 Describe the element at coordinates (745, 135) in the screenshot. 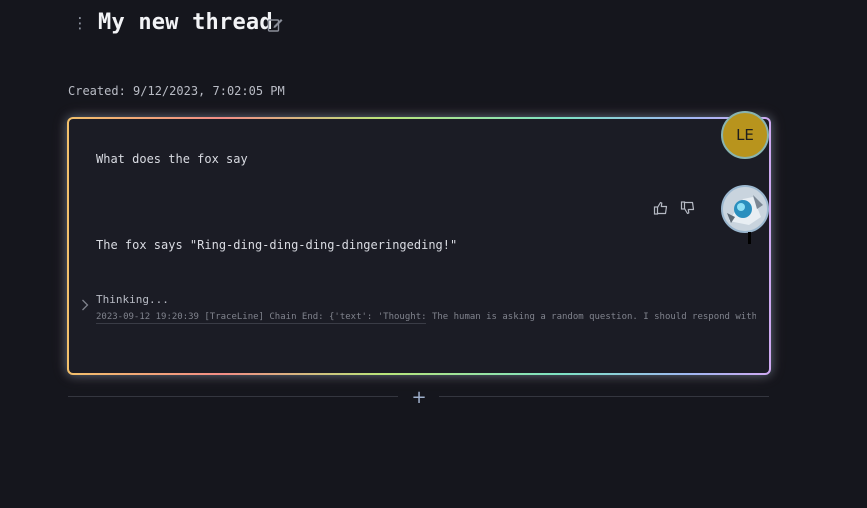

I see `user-avatar: LE` at that location.